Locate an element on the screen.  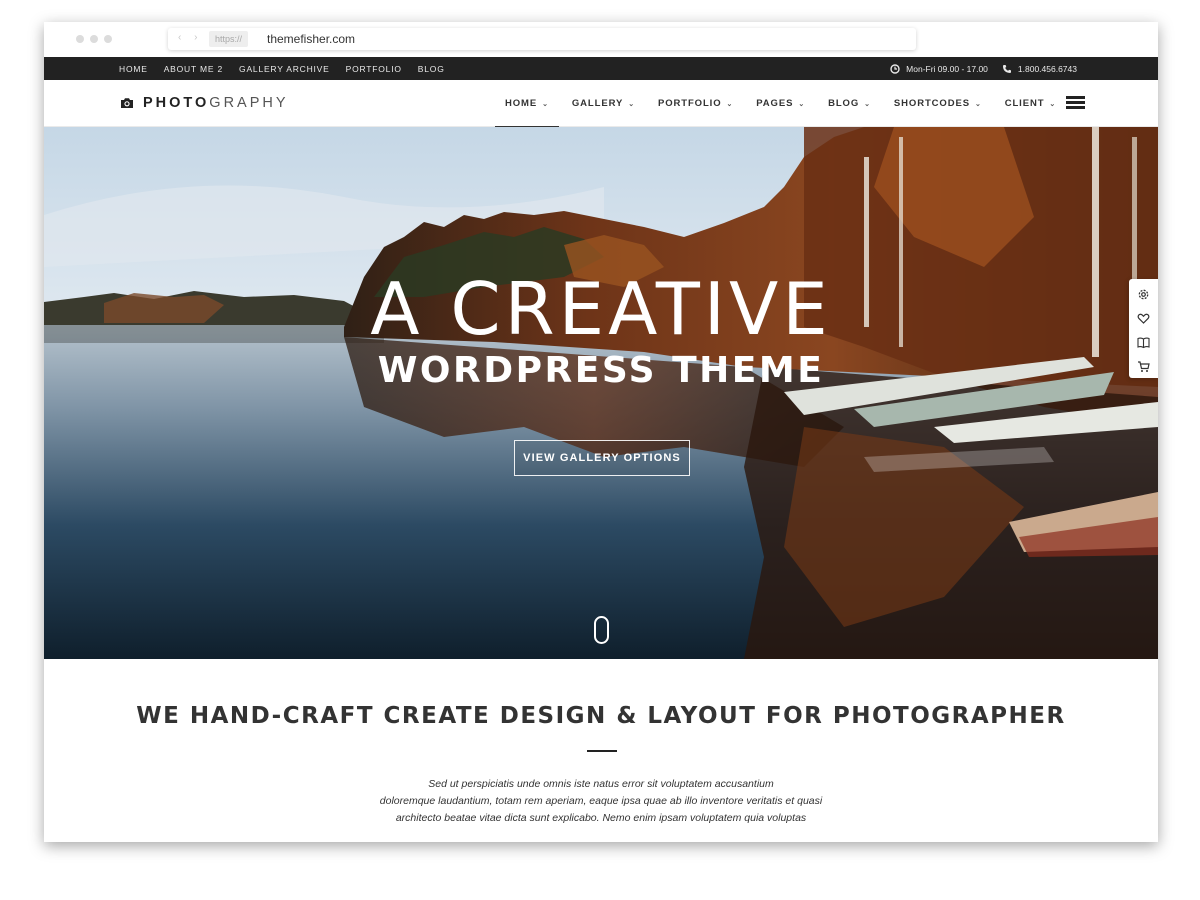
maximize-dot is located at coordinates (108, 39).